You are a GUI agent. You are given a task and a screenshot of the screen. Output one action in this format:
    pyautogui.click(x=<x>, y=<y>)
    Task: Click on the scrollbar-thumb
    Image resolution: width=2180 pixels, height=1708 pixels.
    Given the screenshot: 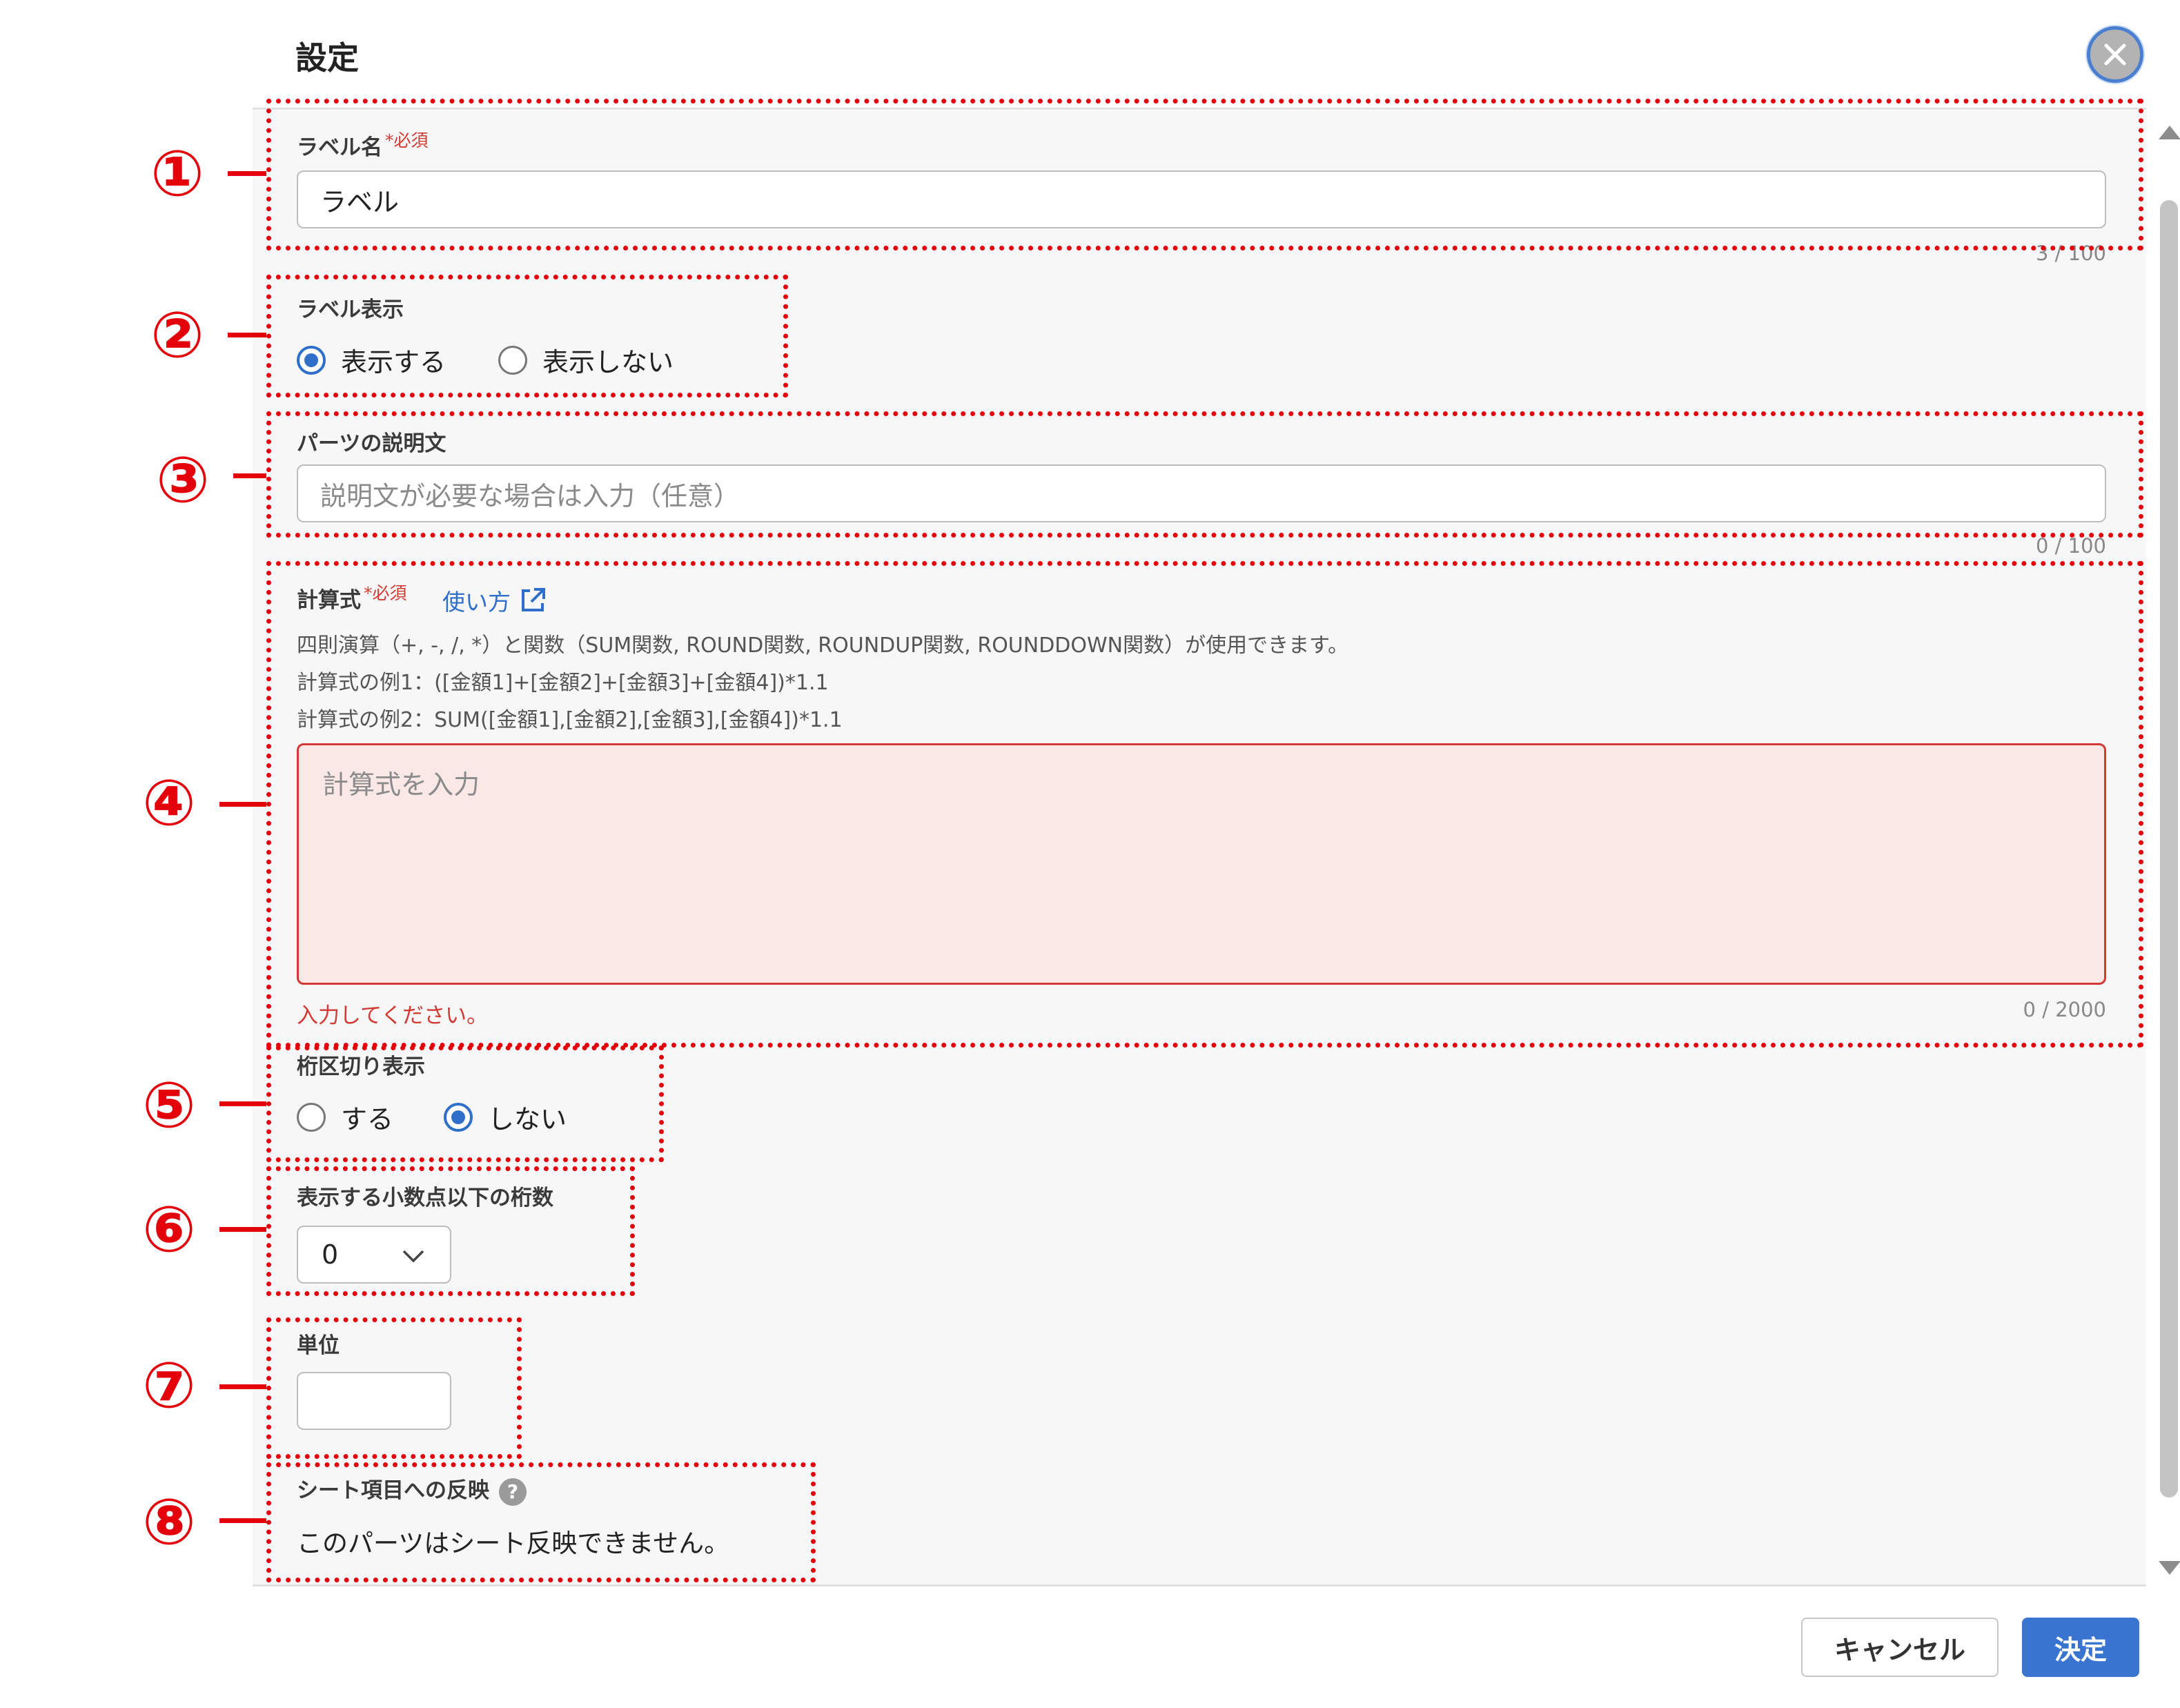 What is the action you would take?
    pyautogui.click(x=2169, y=849)
    